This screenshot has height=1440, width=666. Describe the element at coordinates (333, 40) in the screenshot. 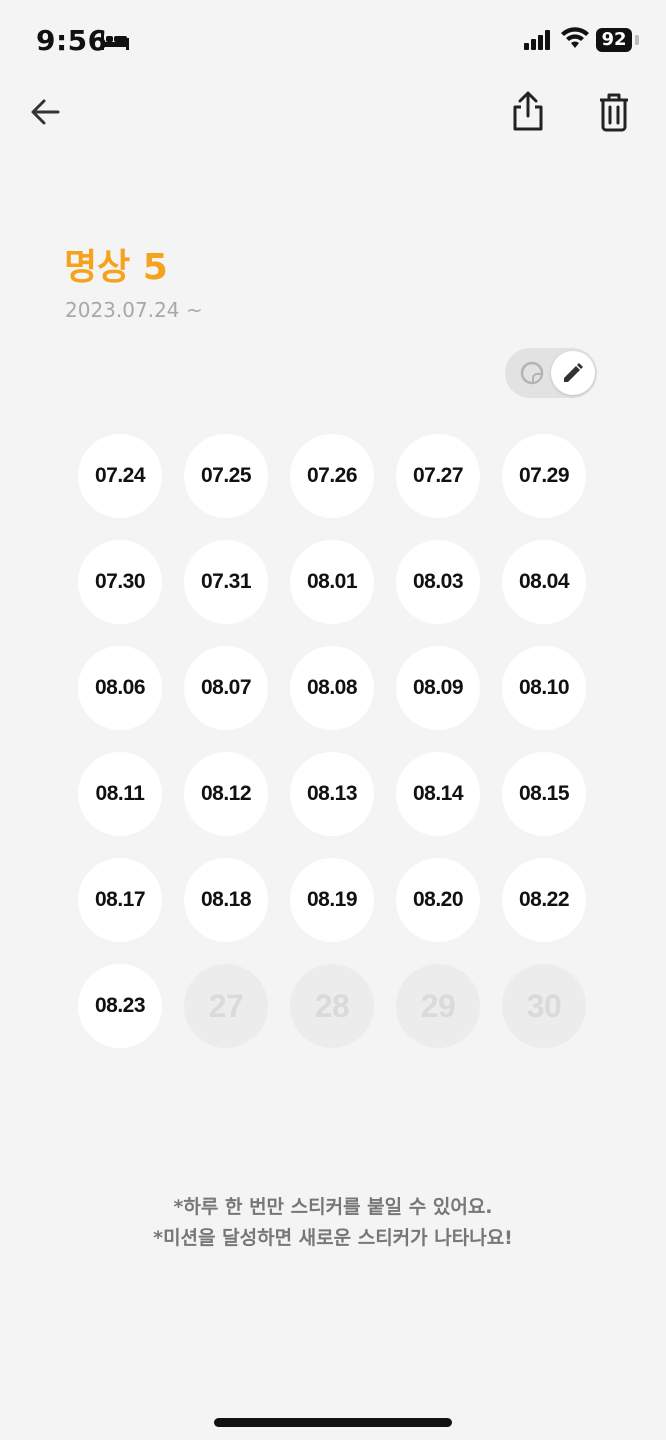

I see `status-bar: 9:56 92` at that location.